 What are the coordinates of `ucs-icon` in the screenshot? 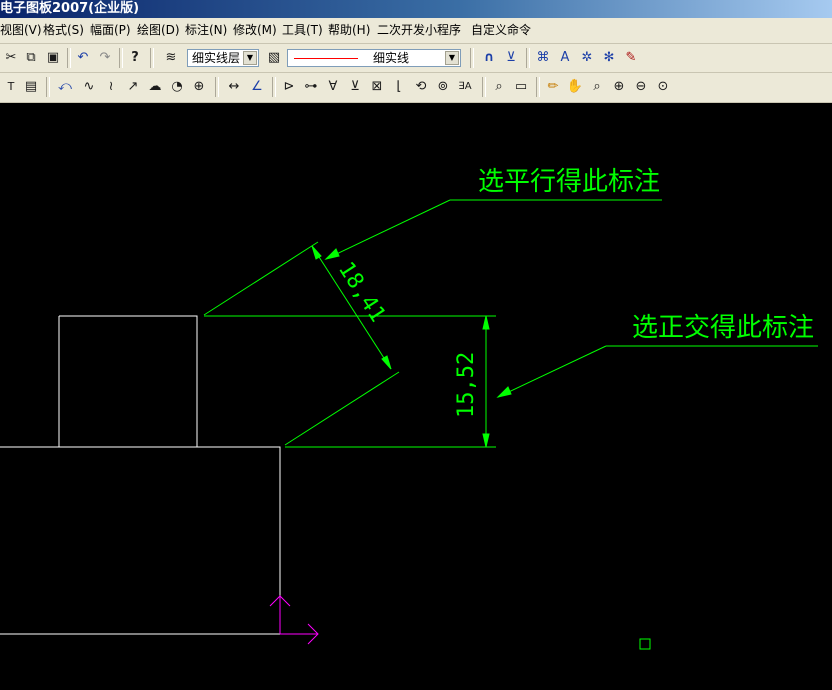 It's located at (294, 620).